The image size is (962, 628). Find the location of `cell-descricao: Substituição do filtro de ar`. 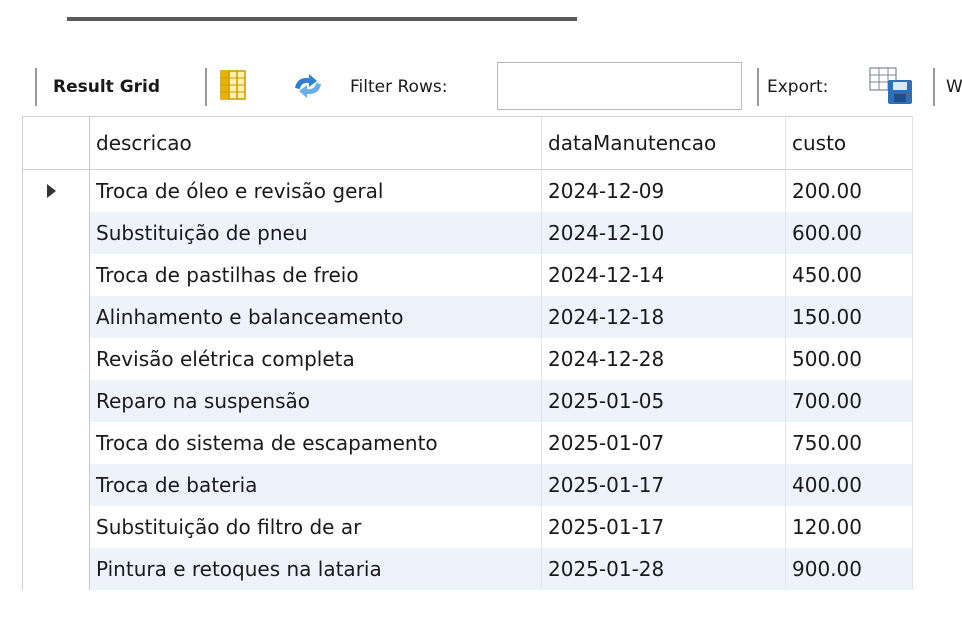

cell-descricao: Substituição do filtro de ar is located at coordinates (315, 526).